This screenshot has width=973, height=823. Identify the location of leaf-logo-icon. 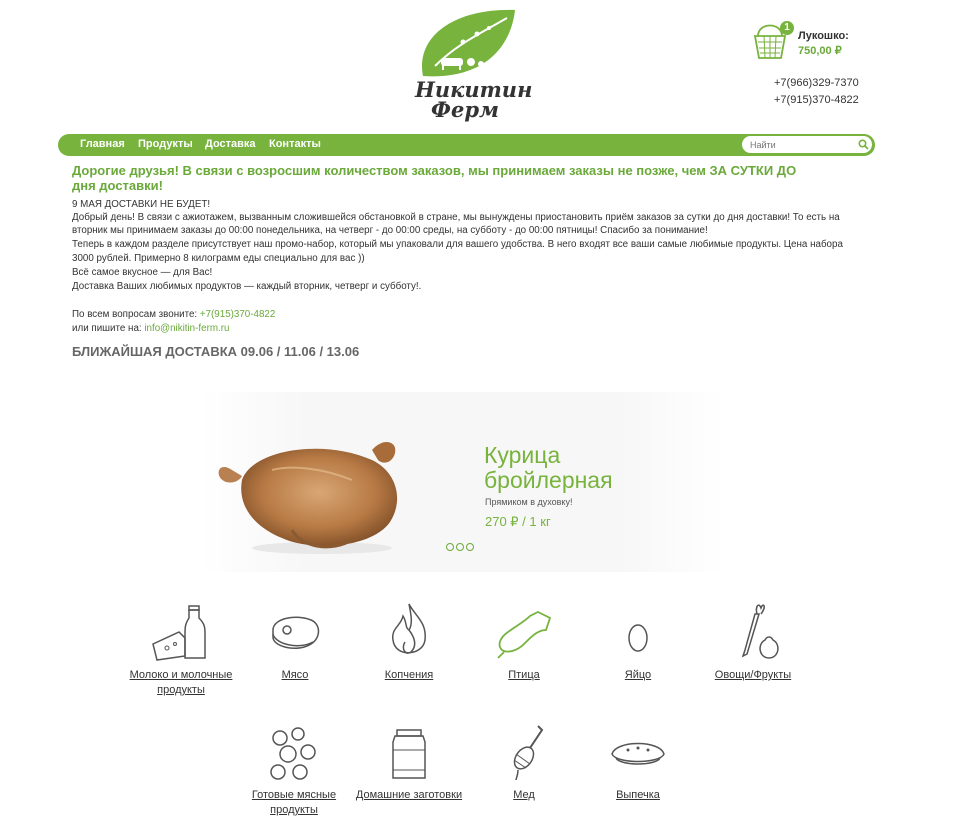
(468, 43).